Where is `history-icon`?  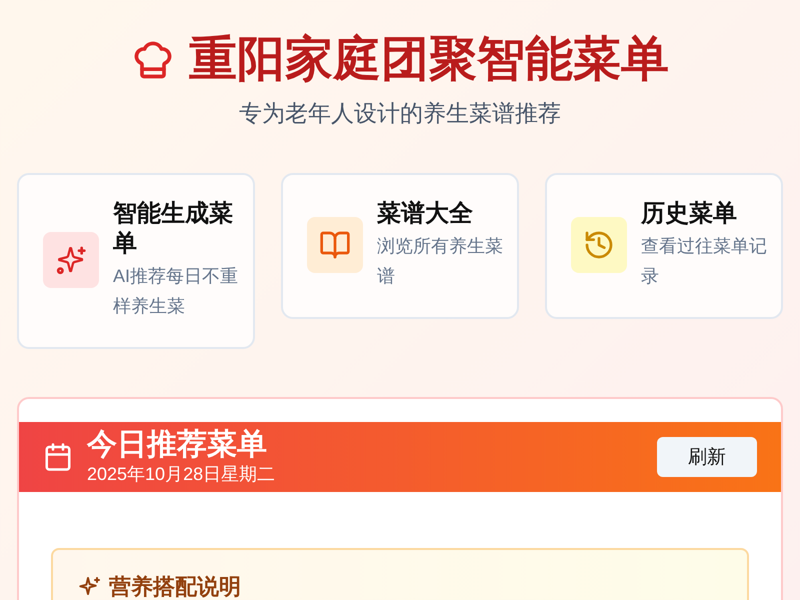 history-icon is located at coordinates (599, 245).